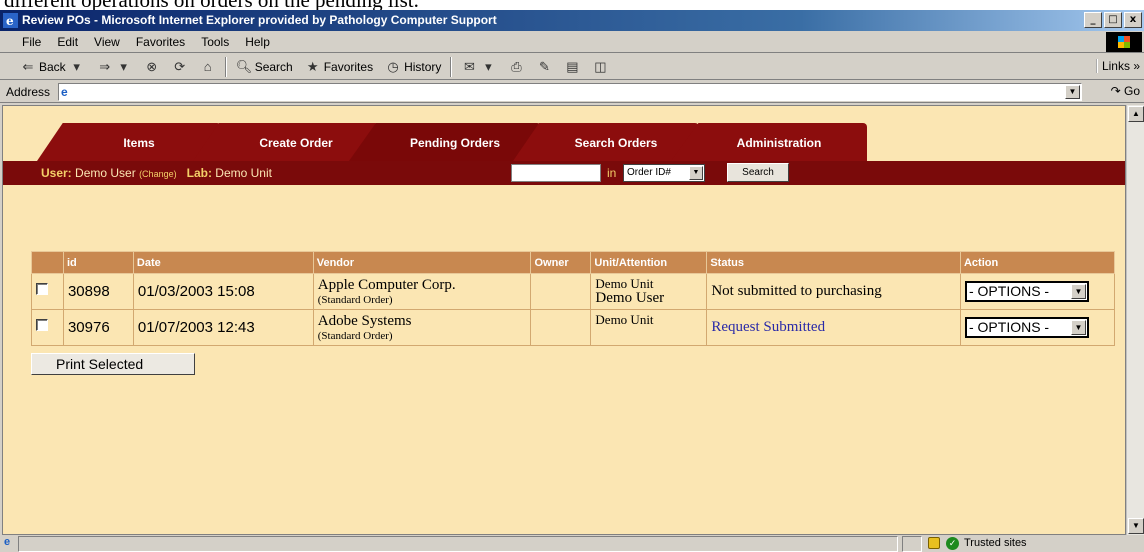 The image size is (1144, 552). Describe the element at coordinates (1135, 320) in the screenshot. I see `vertical-scrollbar: ▲ ▼` at that location.